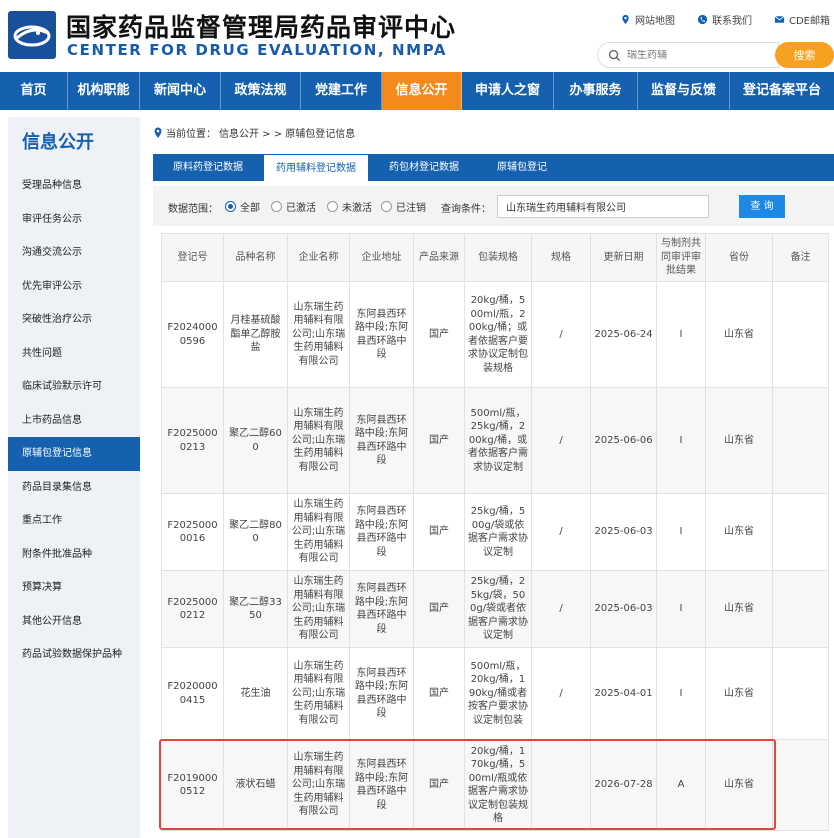 The height and width of the screenshot is (838, 834). What do you see at coordinates (74, 454) in the screenshot?
I see `sidebar-item-api-registration: 原辅包登记信息` at bounding box center [74, 454].